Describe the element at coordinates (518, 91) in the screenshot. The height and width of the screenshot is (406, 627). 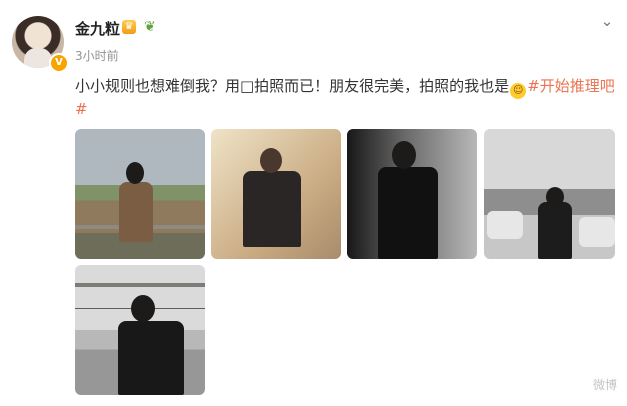
I see `smile-emoji-icon: ☺` at that location.